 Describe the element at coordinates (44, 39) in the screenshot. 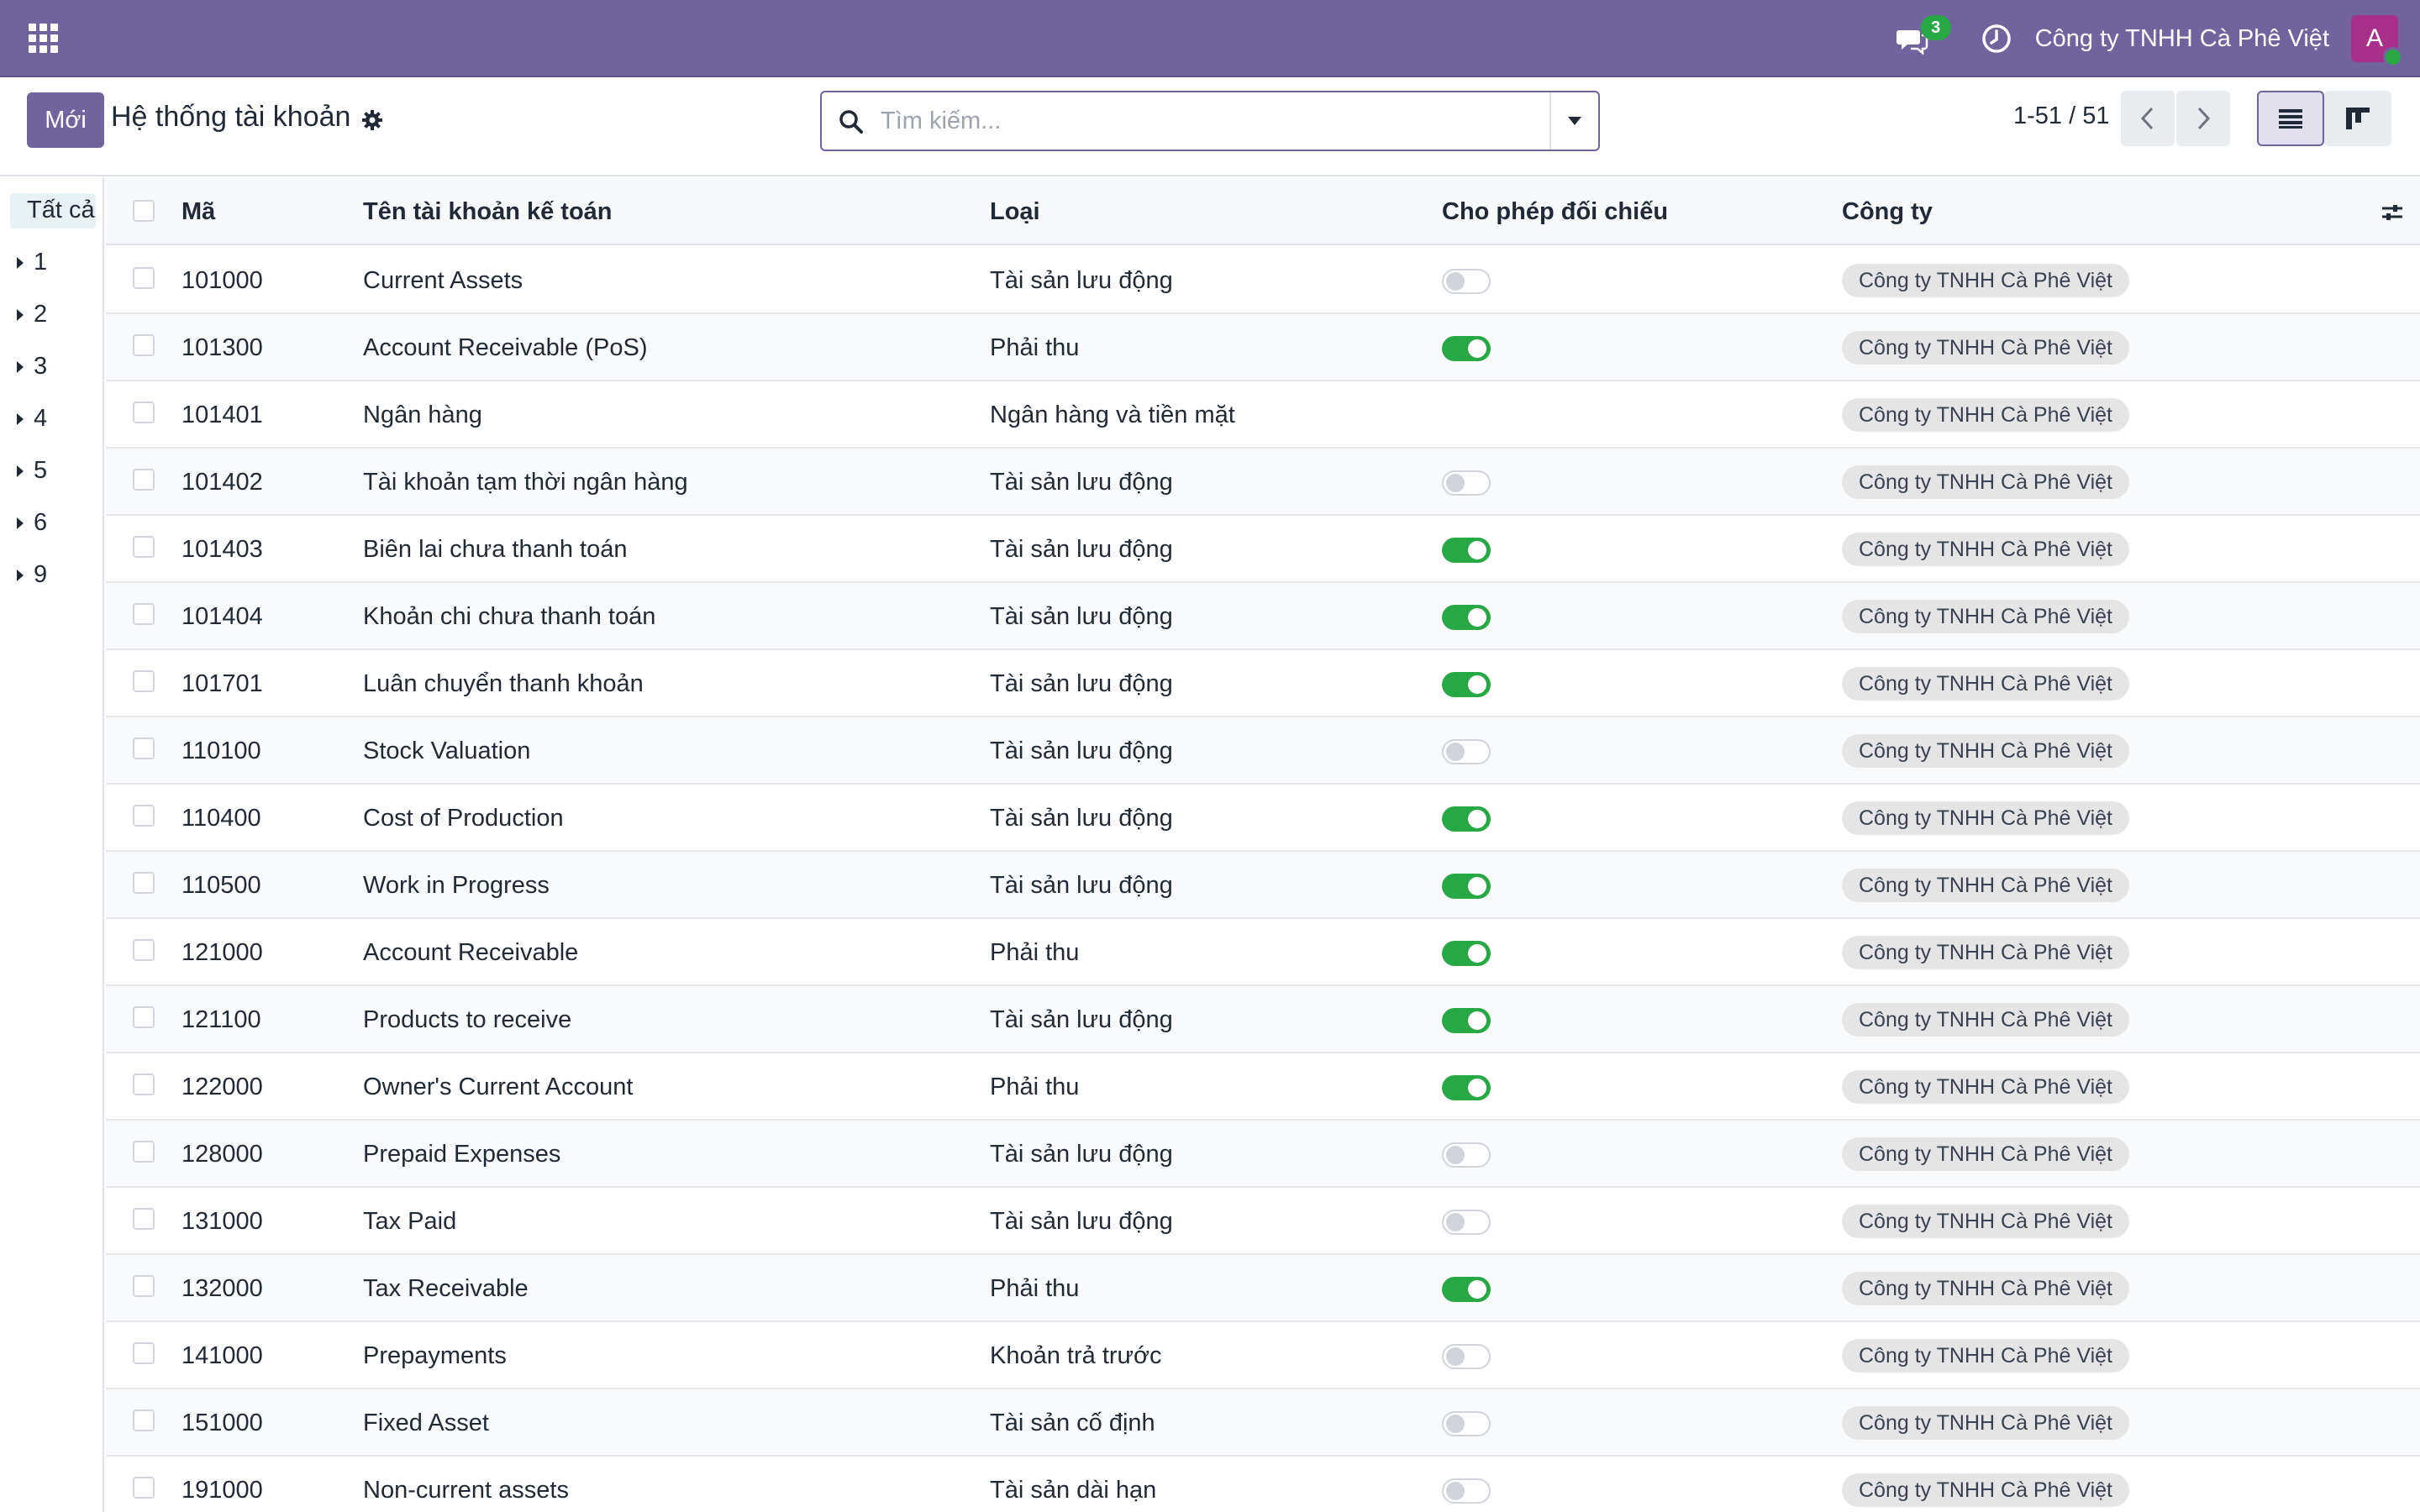

I see `apps-menu-icon` at that location.